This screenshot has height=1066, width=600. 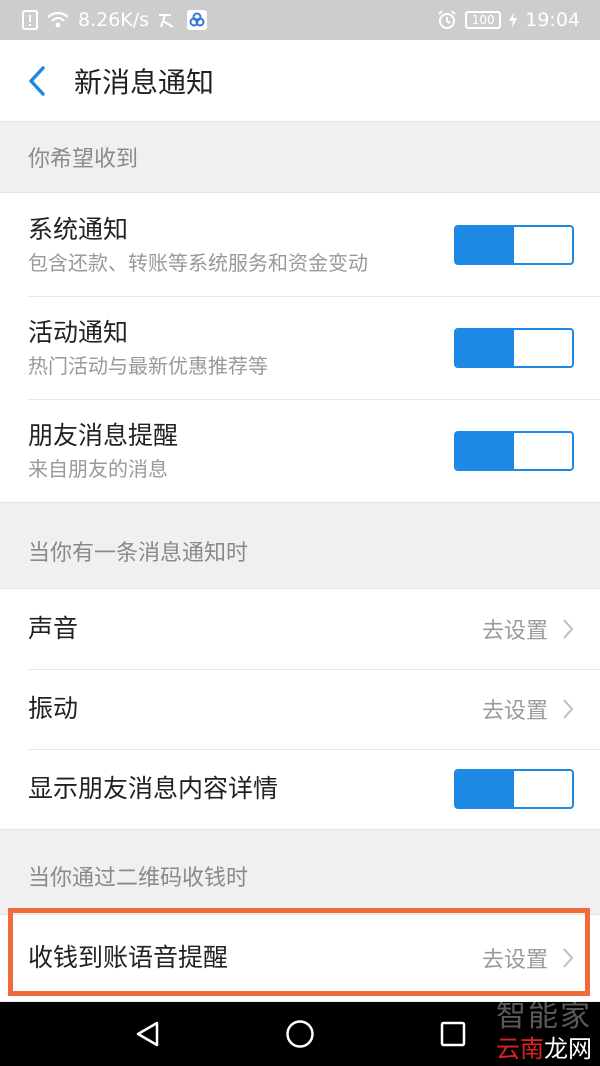 What do you see at coordinates (300, 629) in the screenshot?
I see `sound-row: 声音 去设置` at bounding box center [300, 629].